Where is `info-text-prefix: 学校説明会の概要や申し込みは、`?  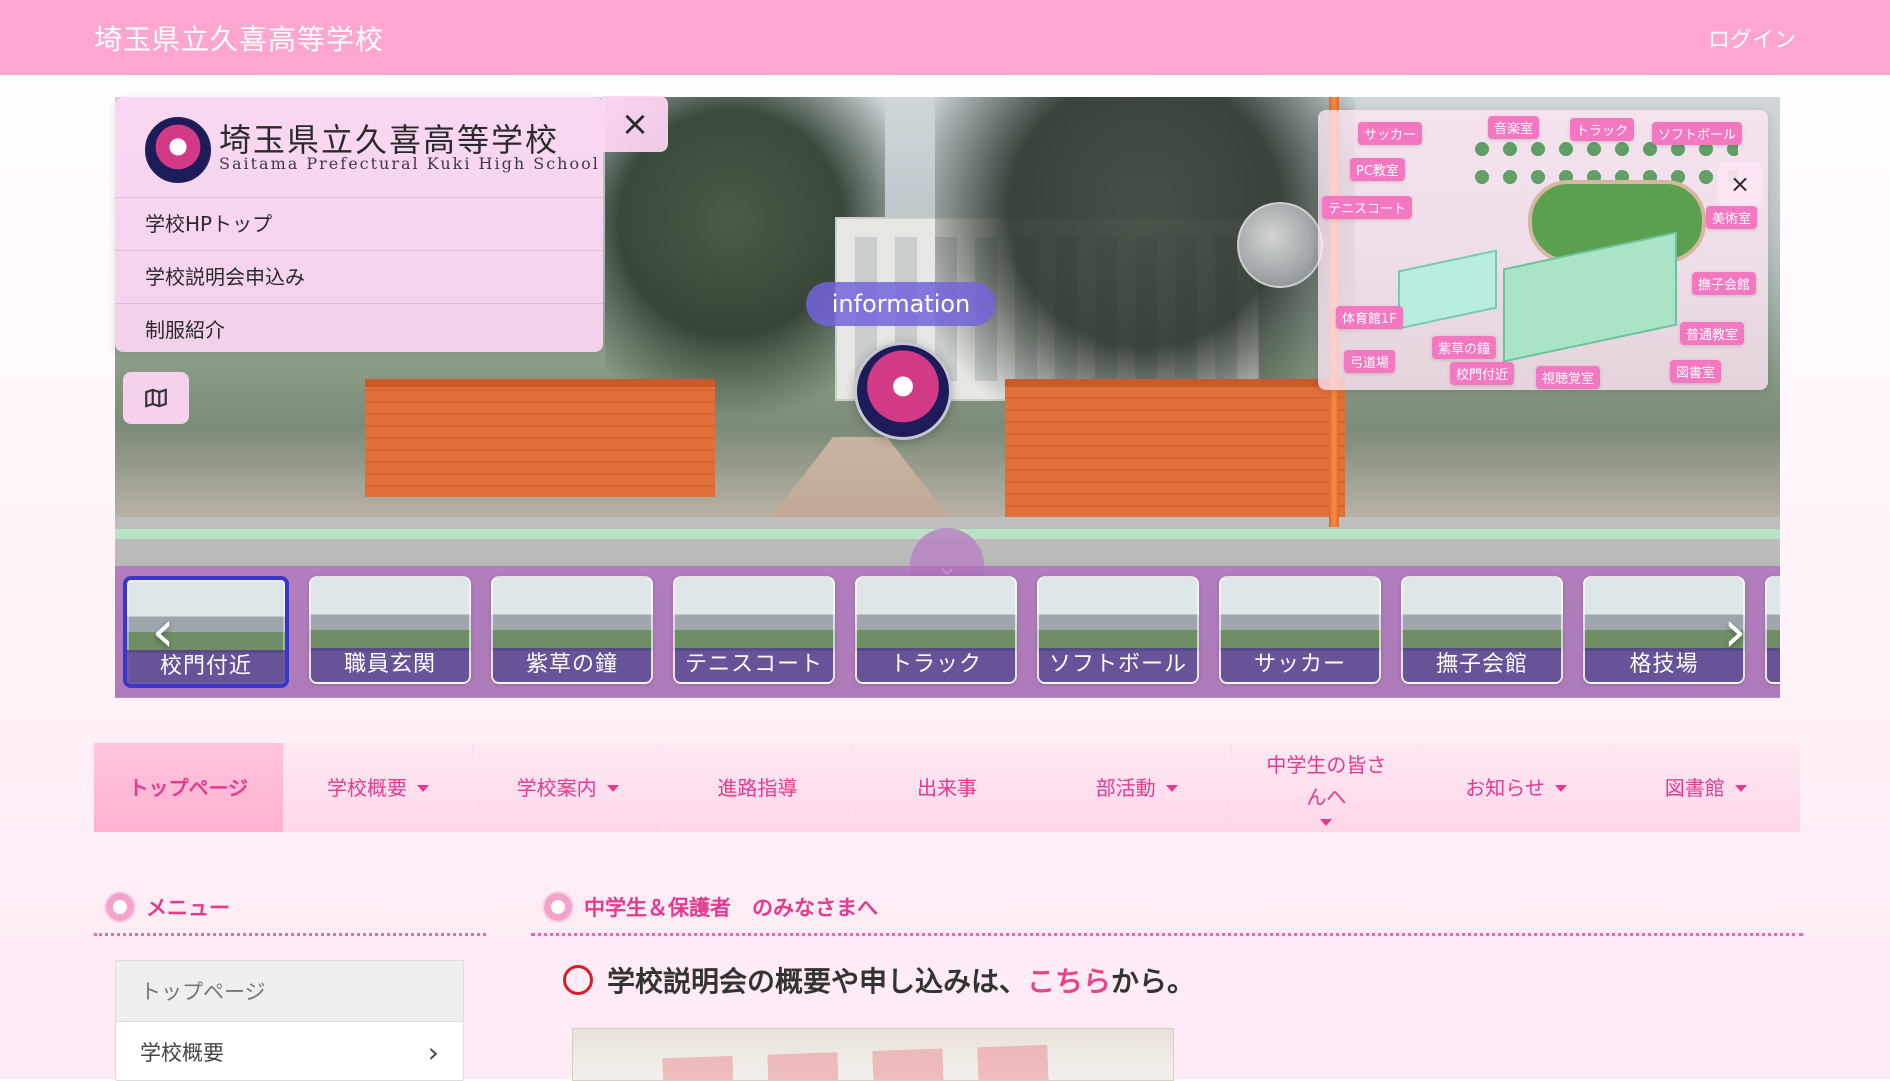 info-text-prefix: 学校説明会の概要や申し込みは、 is located at coordinates (817, 981).